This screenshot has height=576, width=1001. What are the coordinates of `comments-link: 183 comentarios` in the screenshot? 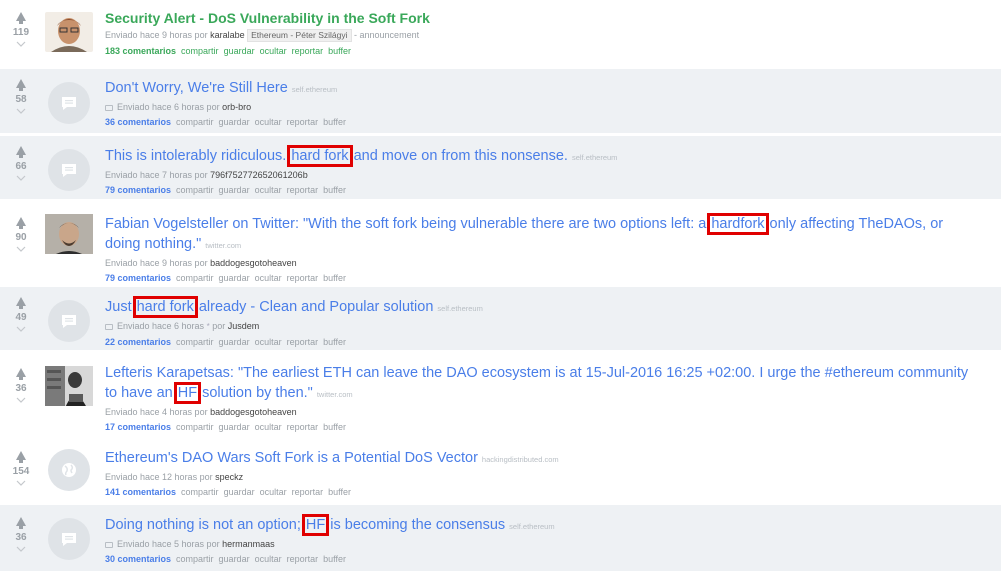 It's located at (140, 51).